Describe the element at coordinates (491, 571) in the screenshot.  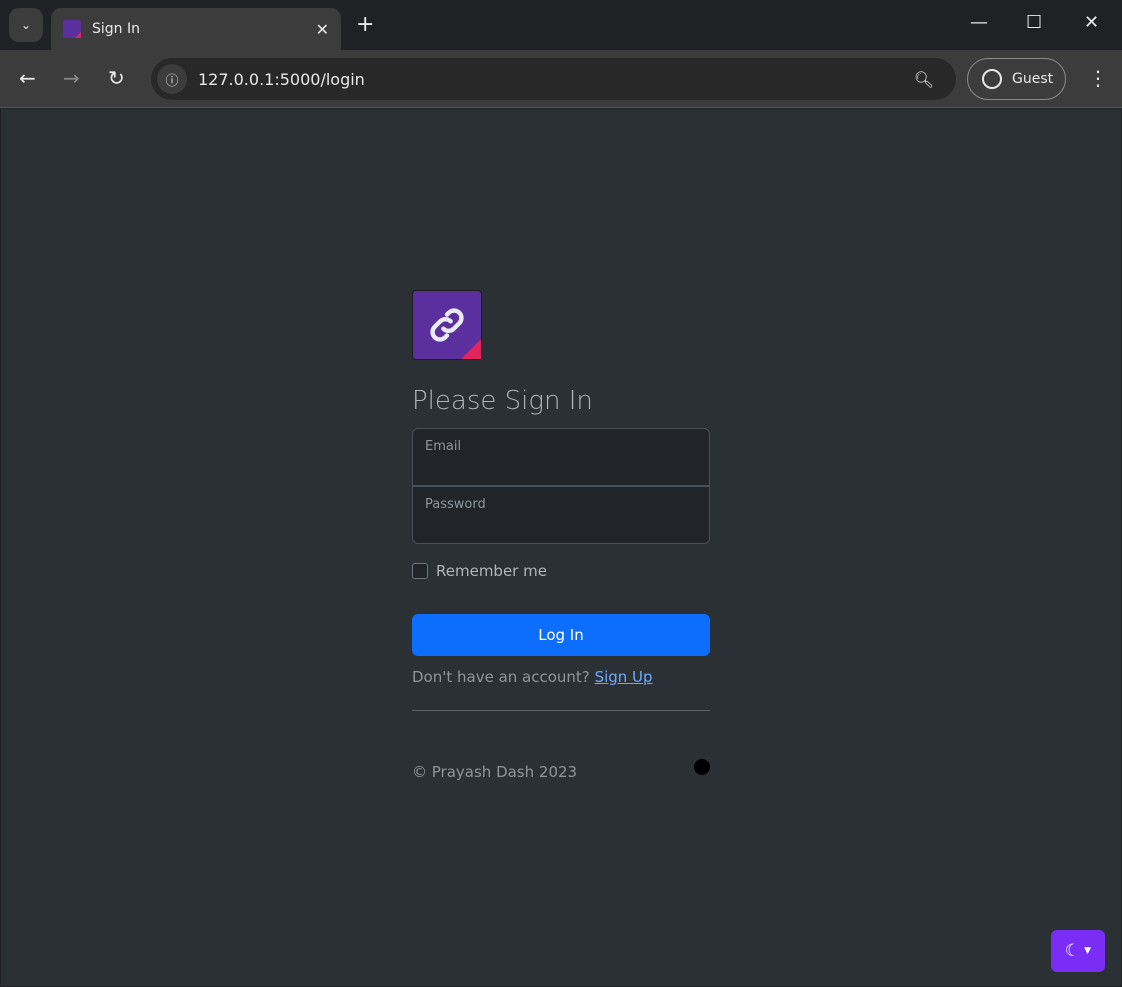
I see `remember-label: Remember me` at that location.